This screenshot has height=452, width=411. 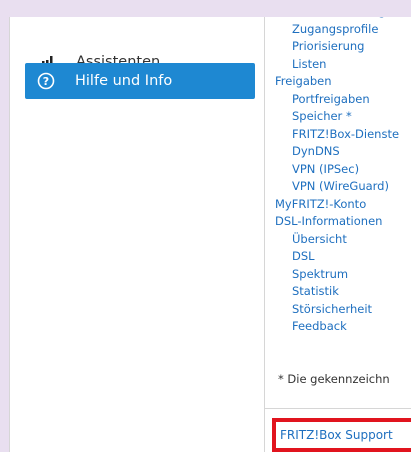 What do you see at coordinates (334, 379) in the screenshot?
I see `footnote-text: * Die gekennzeichn` at bounding box center [334, 379].